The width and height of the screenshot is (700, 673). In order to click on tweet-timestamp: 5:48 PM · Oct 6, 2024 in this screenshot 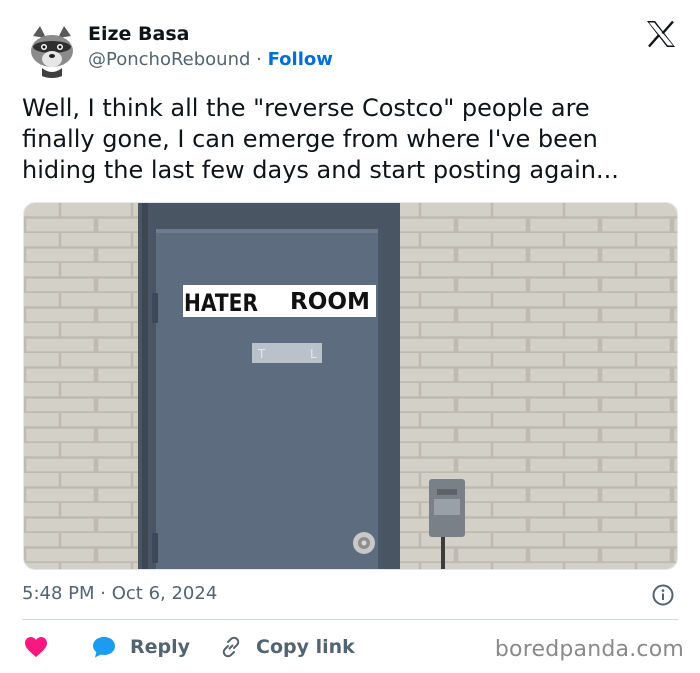, I will do `click(119, 593)`.